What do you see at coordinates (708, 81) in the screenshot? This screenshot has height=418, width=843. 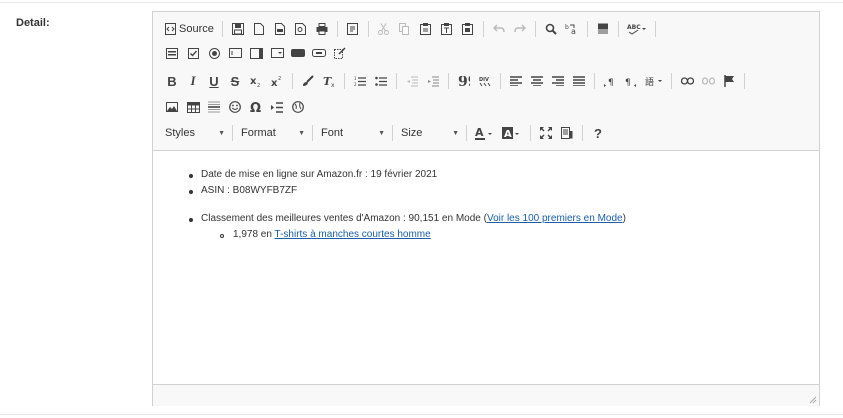 I see `unlink-button` at bounding box center [708, 81].